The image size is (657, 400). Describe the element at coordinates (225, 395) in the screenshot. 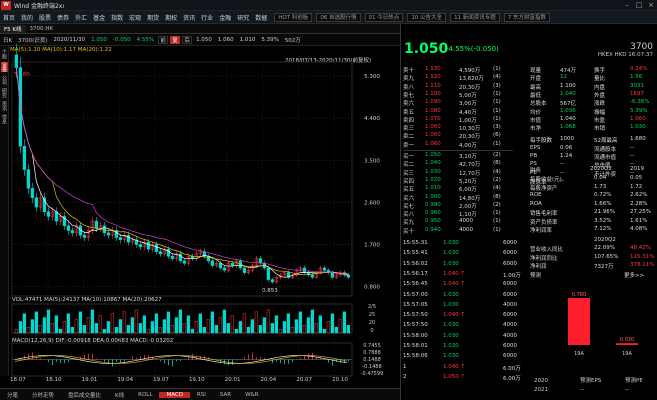

I see `indicator-tab-sar: SAR` at that location.